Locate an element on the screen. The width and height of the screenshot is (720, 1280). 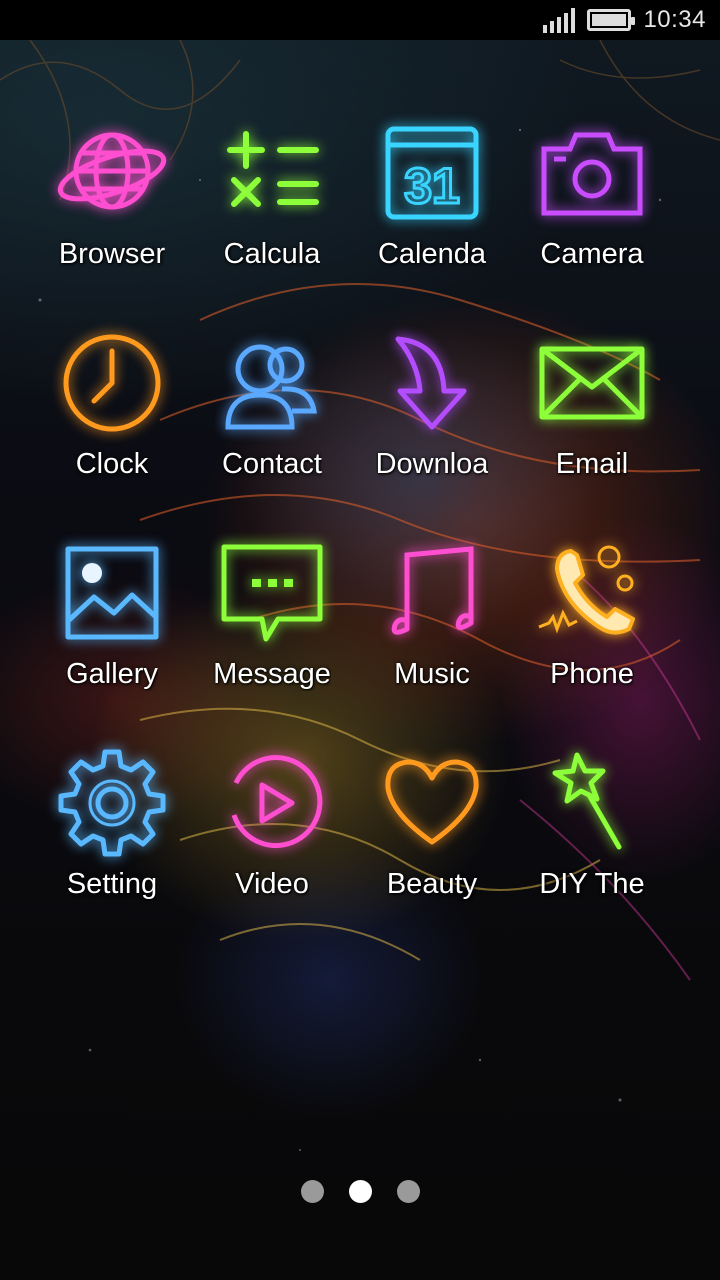
phone-icon is located at coordinates (592, 593).